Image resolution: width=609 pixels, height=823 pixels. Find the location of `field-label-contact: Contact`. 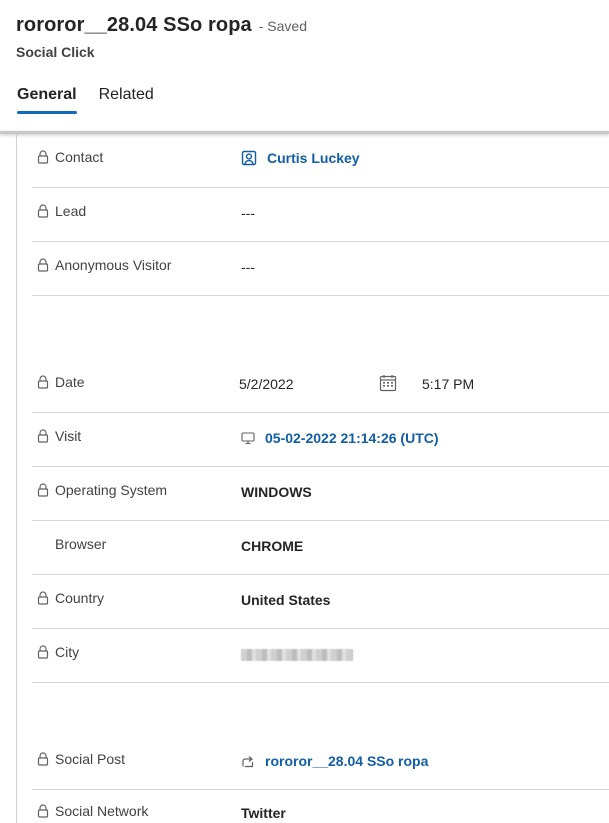

field-label-contact: Contact is located at coordinates (70, 157).